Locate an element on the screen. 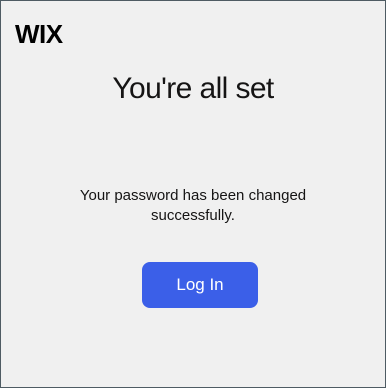  login-button: Log In is located at coordinates (200, 285).